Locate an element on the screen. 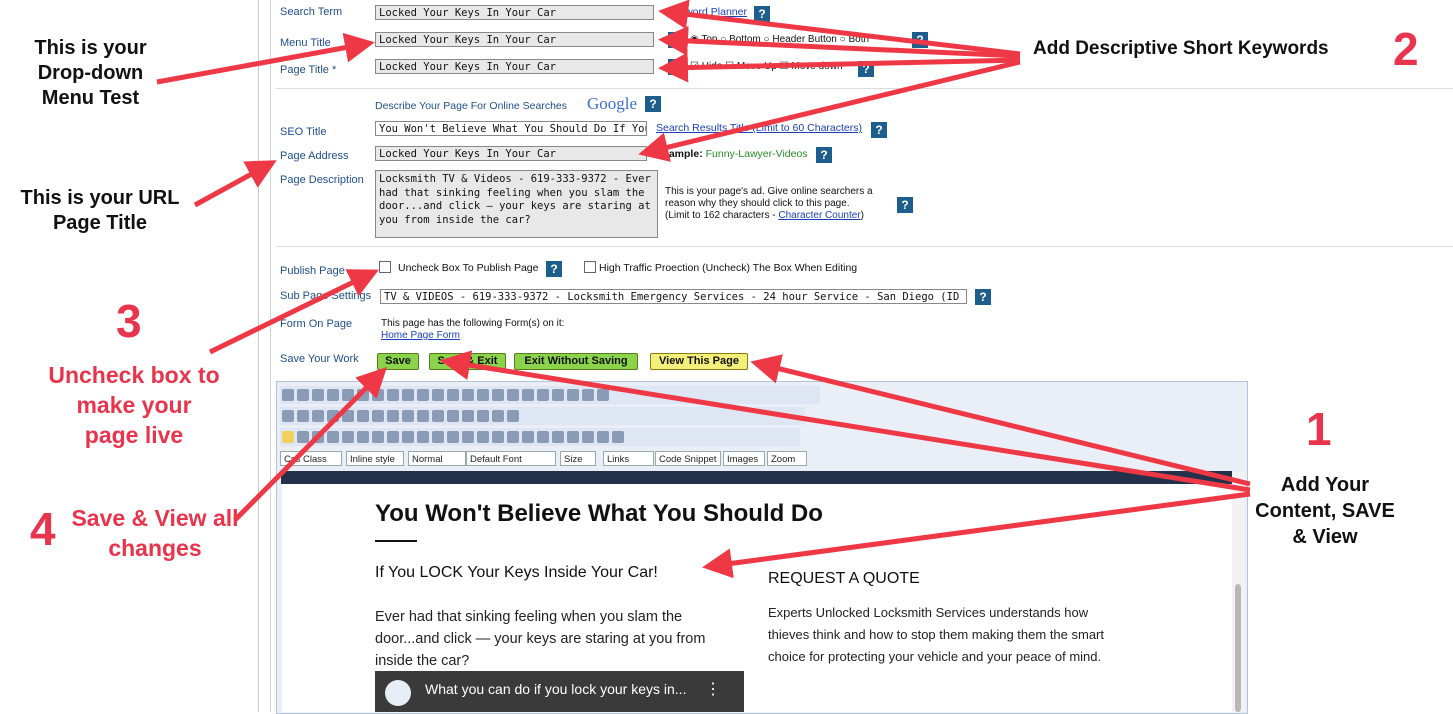  arrow-save-view is located at coordinates (310, 444).